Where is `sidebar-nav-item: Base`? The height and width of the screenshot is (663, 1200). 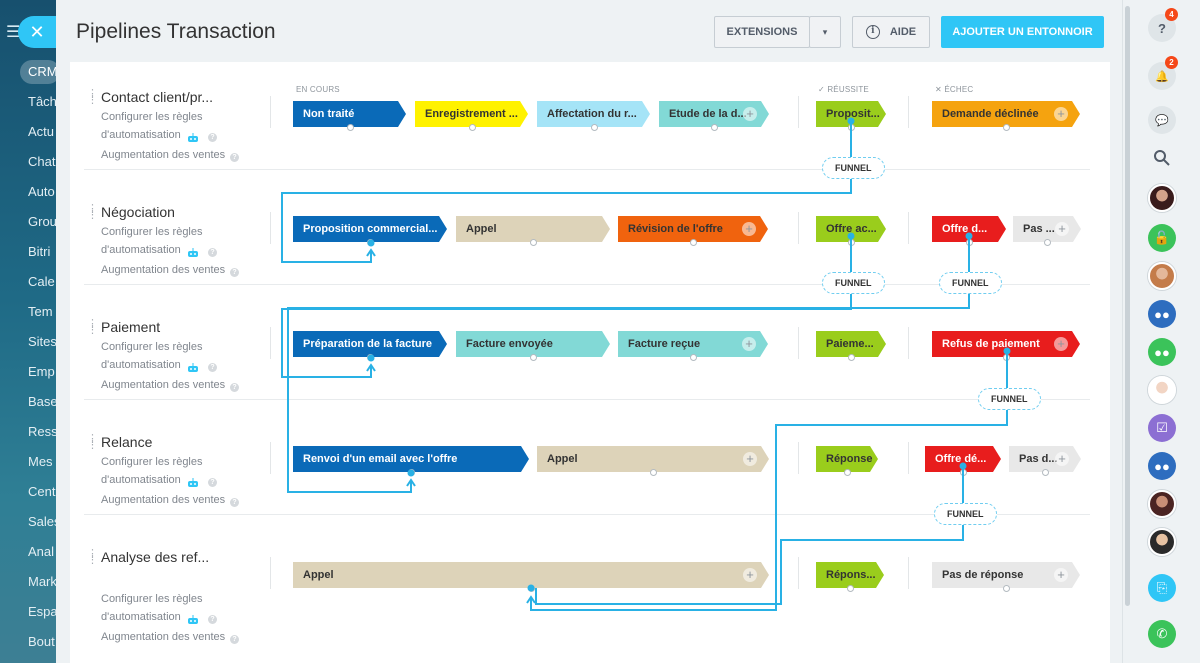
sidebar-nav-item: Base is located at coordinates (42, 401).